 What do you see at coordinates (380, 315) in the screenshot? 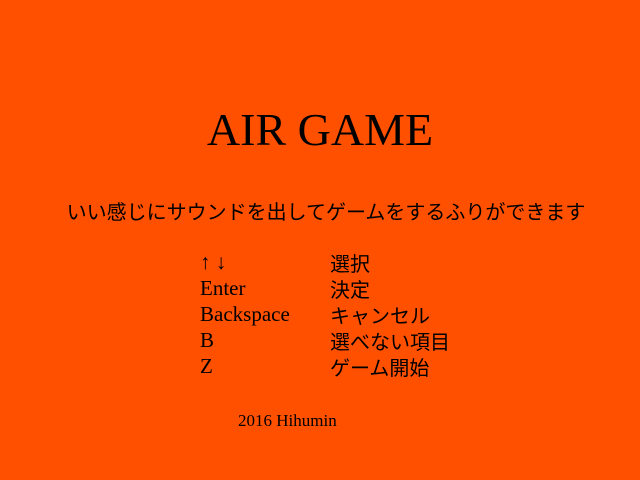
I see `control-action-cancel: キャンセル` at bounding box center [380, 315].